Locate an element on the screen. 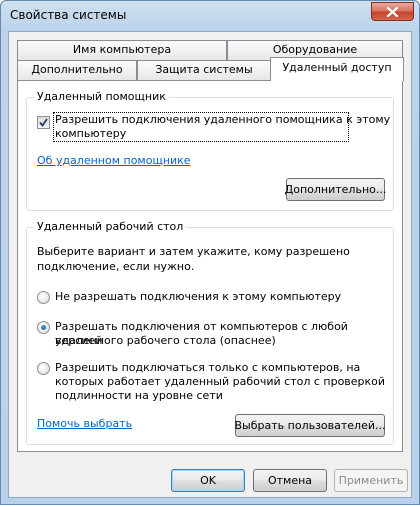 Image resolution: width=420 pixels, height=505 pixels. tab-label: Защита системы is located at coordinates (204, 69).